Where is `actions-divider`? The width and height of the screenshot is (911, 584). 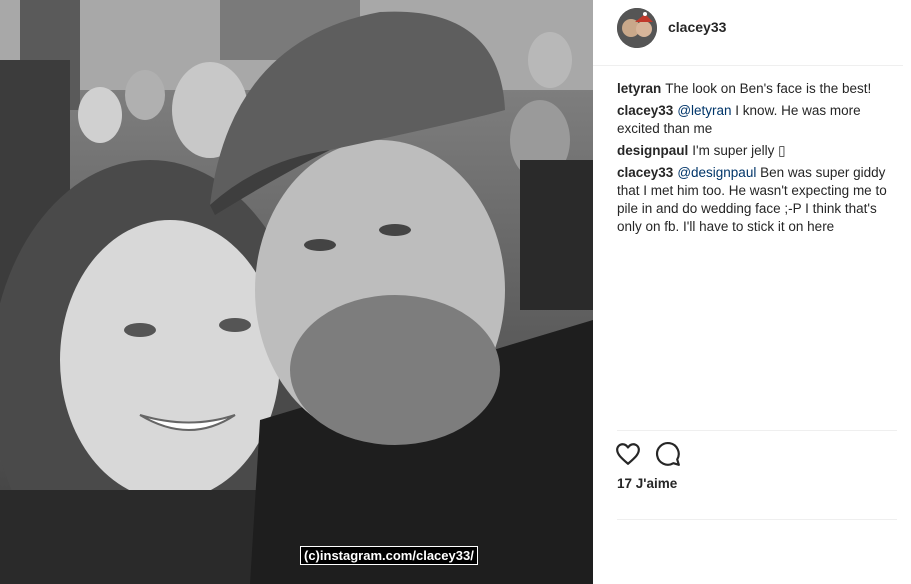 actions-divider is located at coordinates (757, 430).